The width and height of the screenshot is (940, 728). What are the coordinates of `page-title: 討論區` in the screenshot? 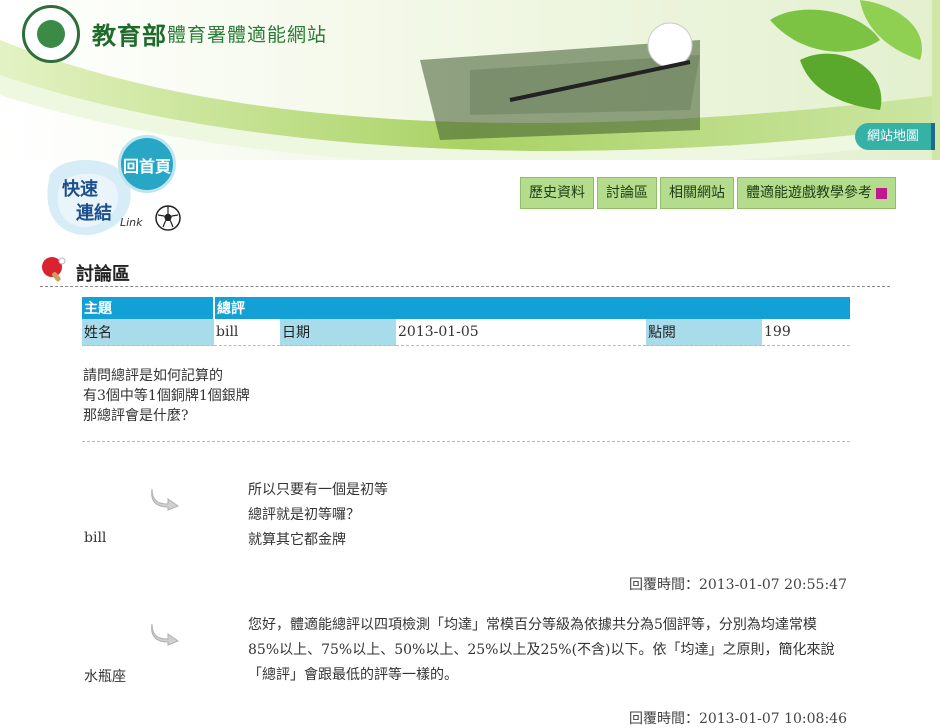 It's located at (103, 274).